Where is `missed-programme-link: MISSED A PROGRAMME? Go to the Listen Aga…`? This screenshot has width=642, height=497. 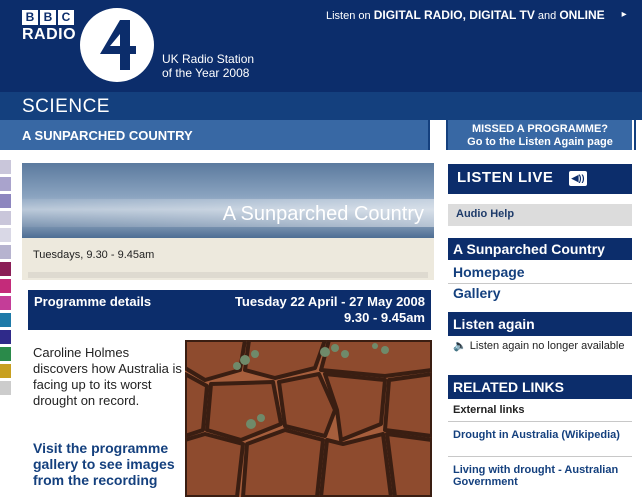
missed-programme-link: MISSED A PROGRAMME? Go to the Listen Aga… is located at coordinates (541, 135).